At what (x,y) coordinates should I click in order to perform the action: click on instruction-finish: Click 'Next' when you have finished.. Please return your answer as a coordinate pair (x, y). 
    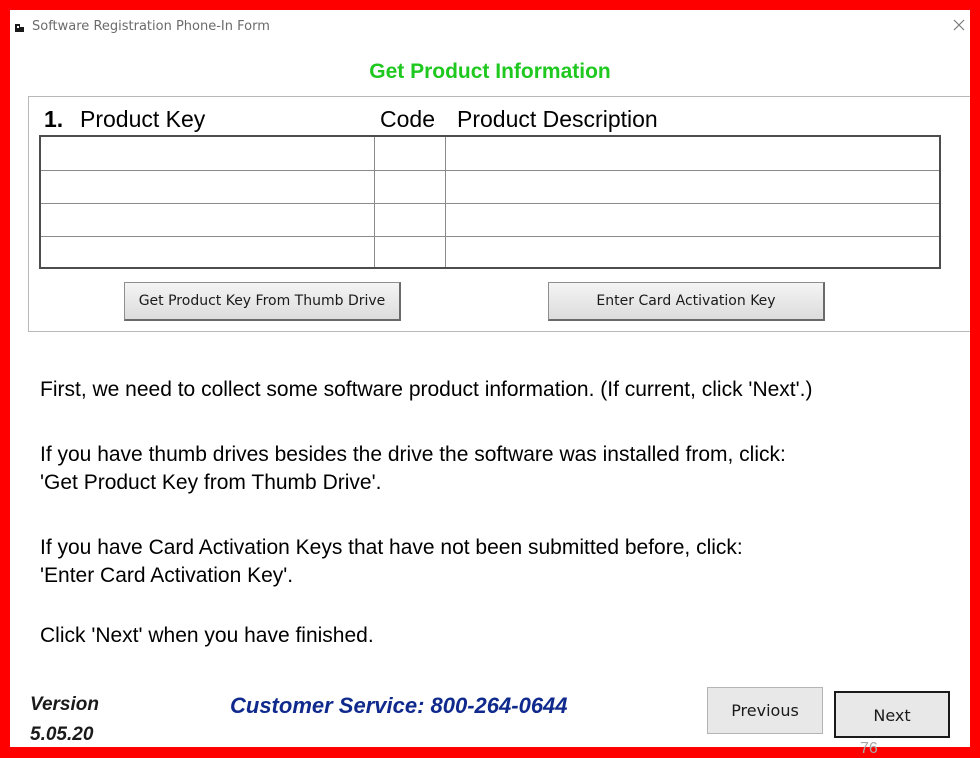
    Looking at the image, I should click on (207, 635).